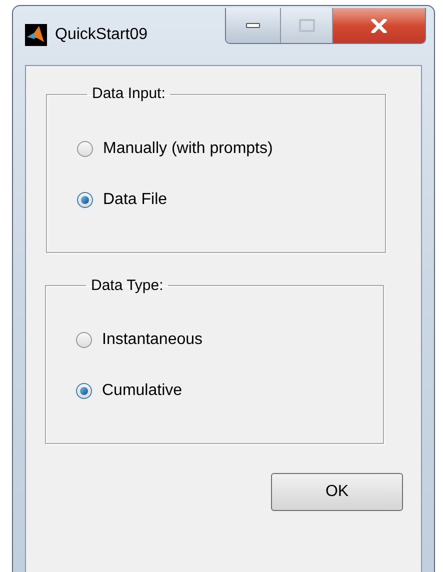  I want to click on maximize-icon, so click(306, 25).